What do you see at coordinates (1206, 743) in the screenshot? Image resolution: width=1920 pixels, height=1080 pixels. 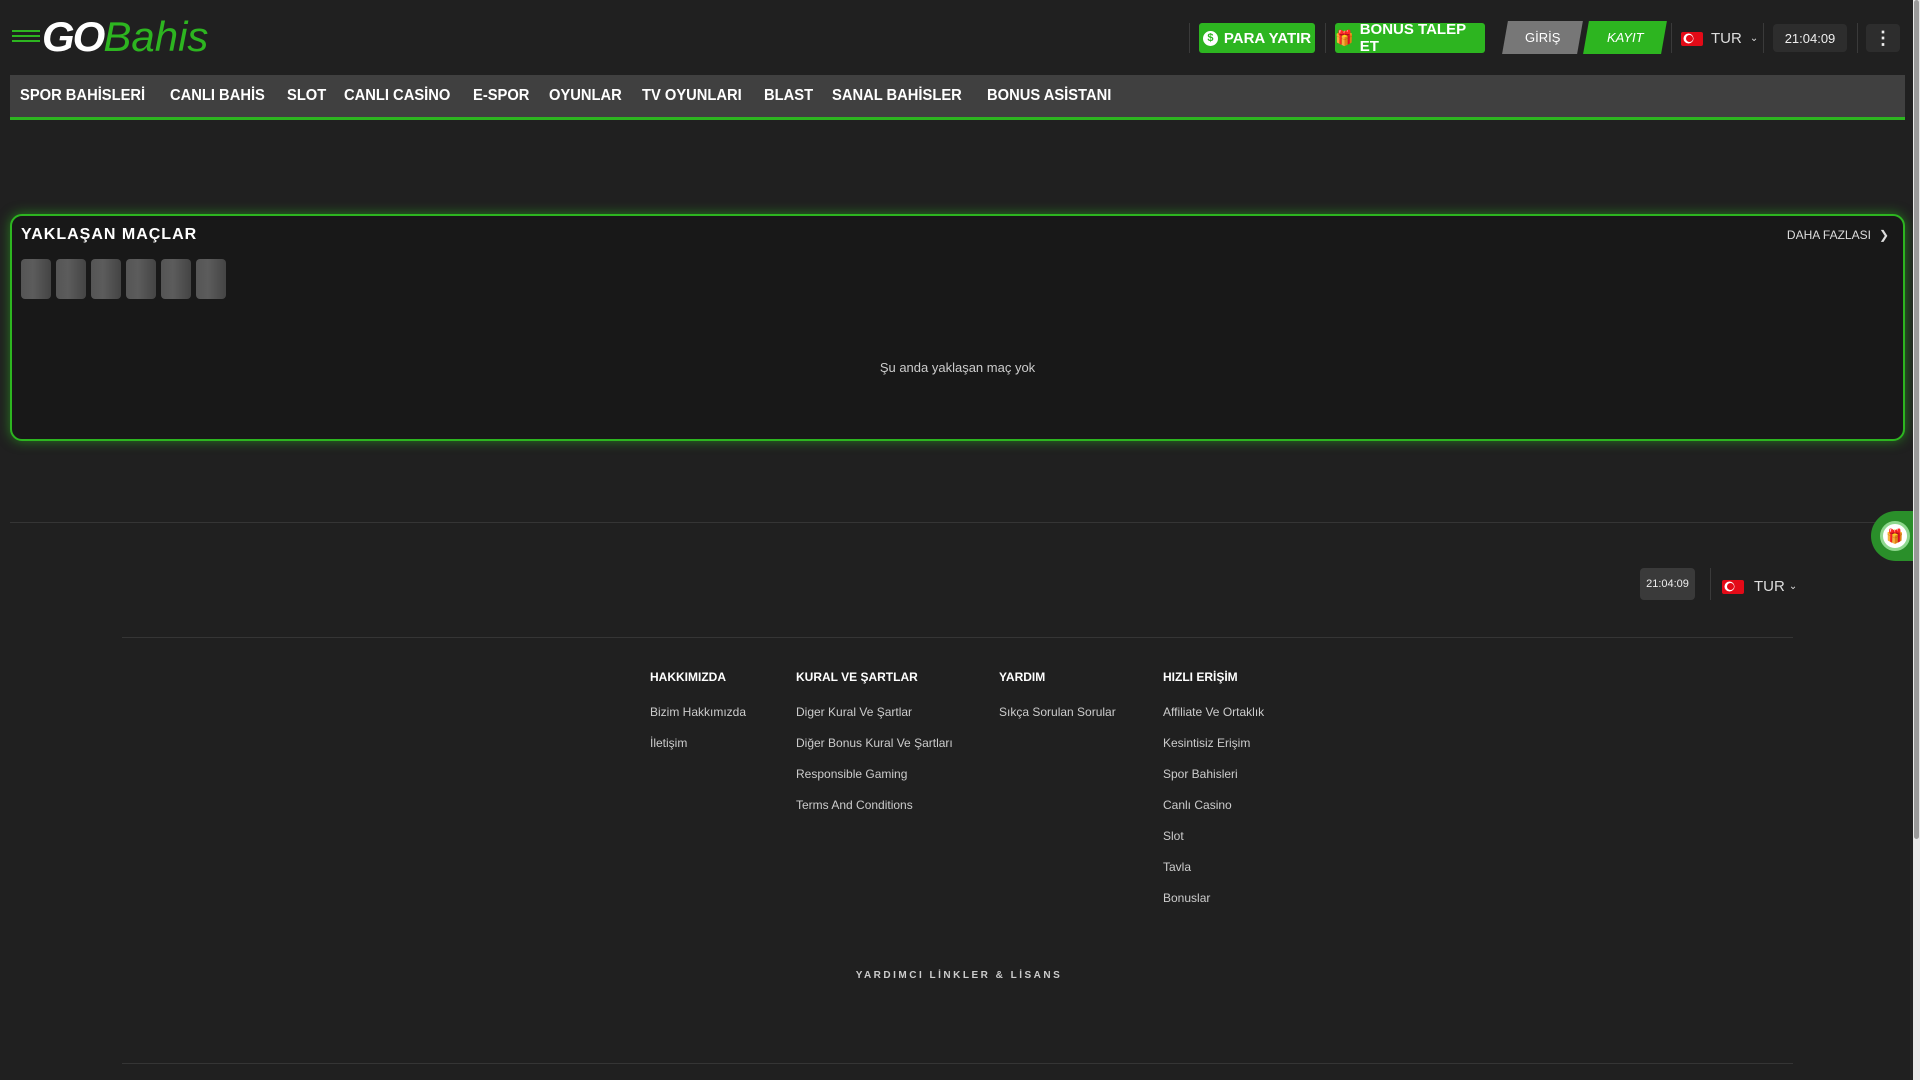 I see `footer-link: Kesintisiz Erişim` at bounding box center [1206, 743].